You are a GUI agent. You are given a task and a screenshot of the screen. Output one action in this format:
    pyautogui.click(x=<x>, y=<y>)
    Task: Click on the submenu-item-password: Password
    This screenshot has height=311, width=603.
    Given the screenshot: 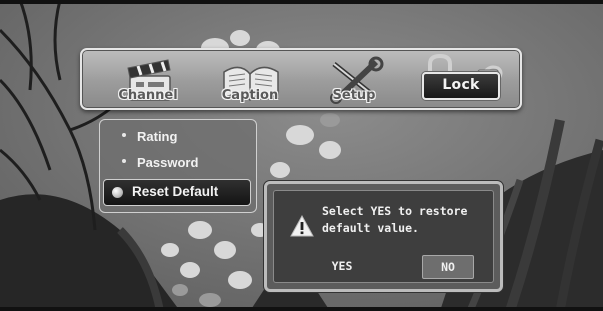 What is the action you would take?
    pyautogui.click(x=179, y=164)
    